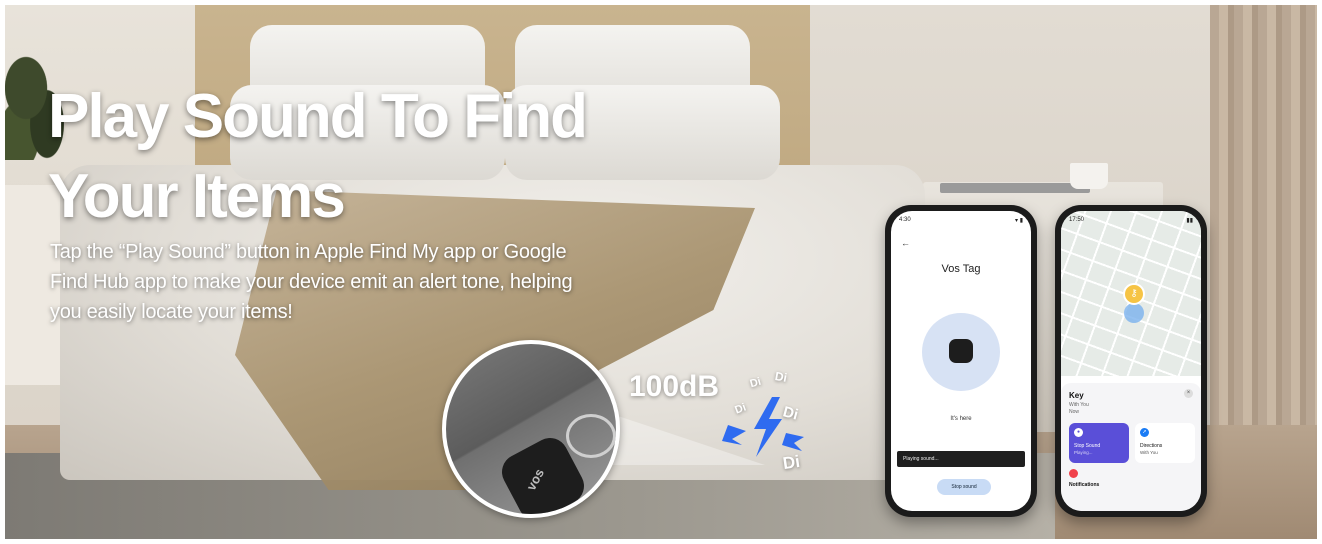  Describe the element at coordinates (1079, 405) in the screenshot. I see `item-subtitle-1: With You` at that location.